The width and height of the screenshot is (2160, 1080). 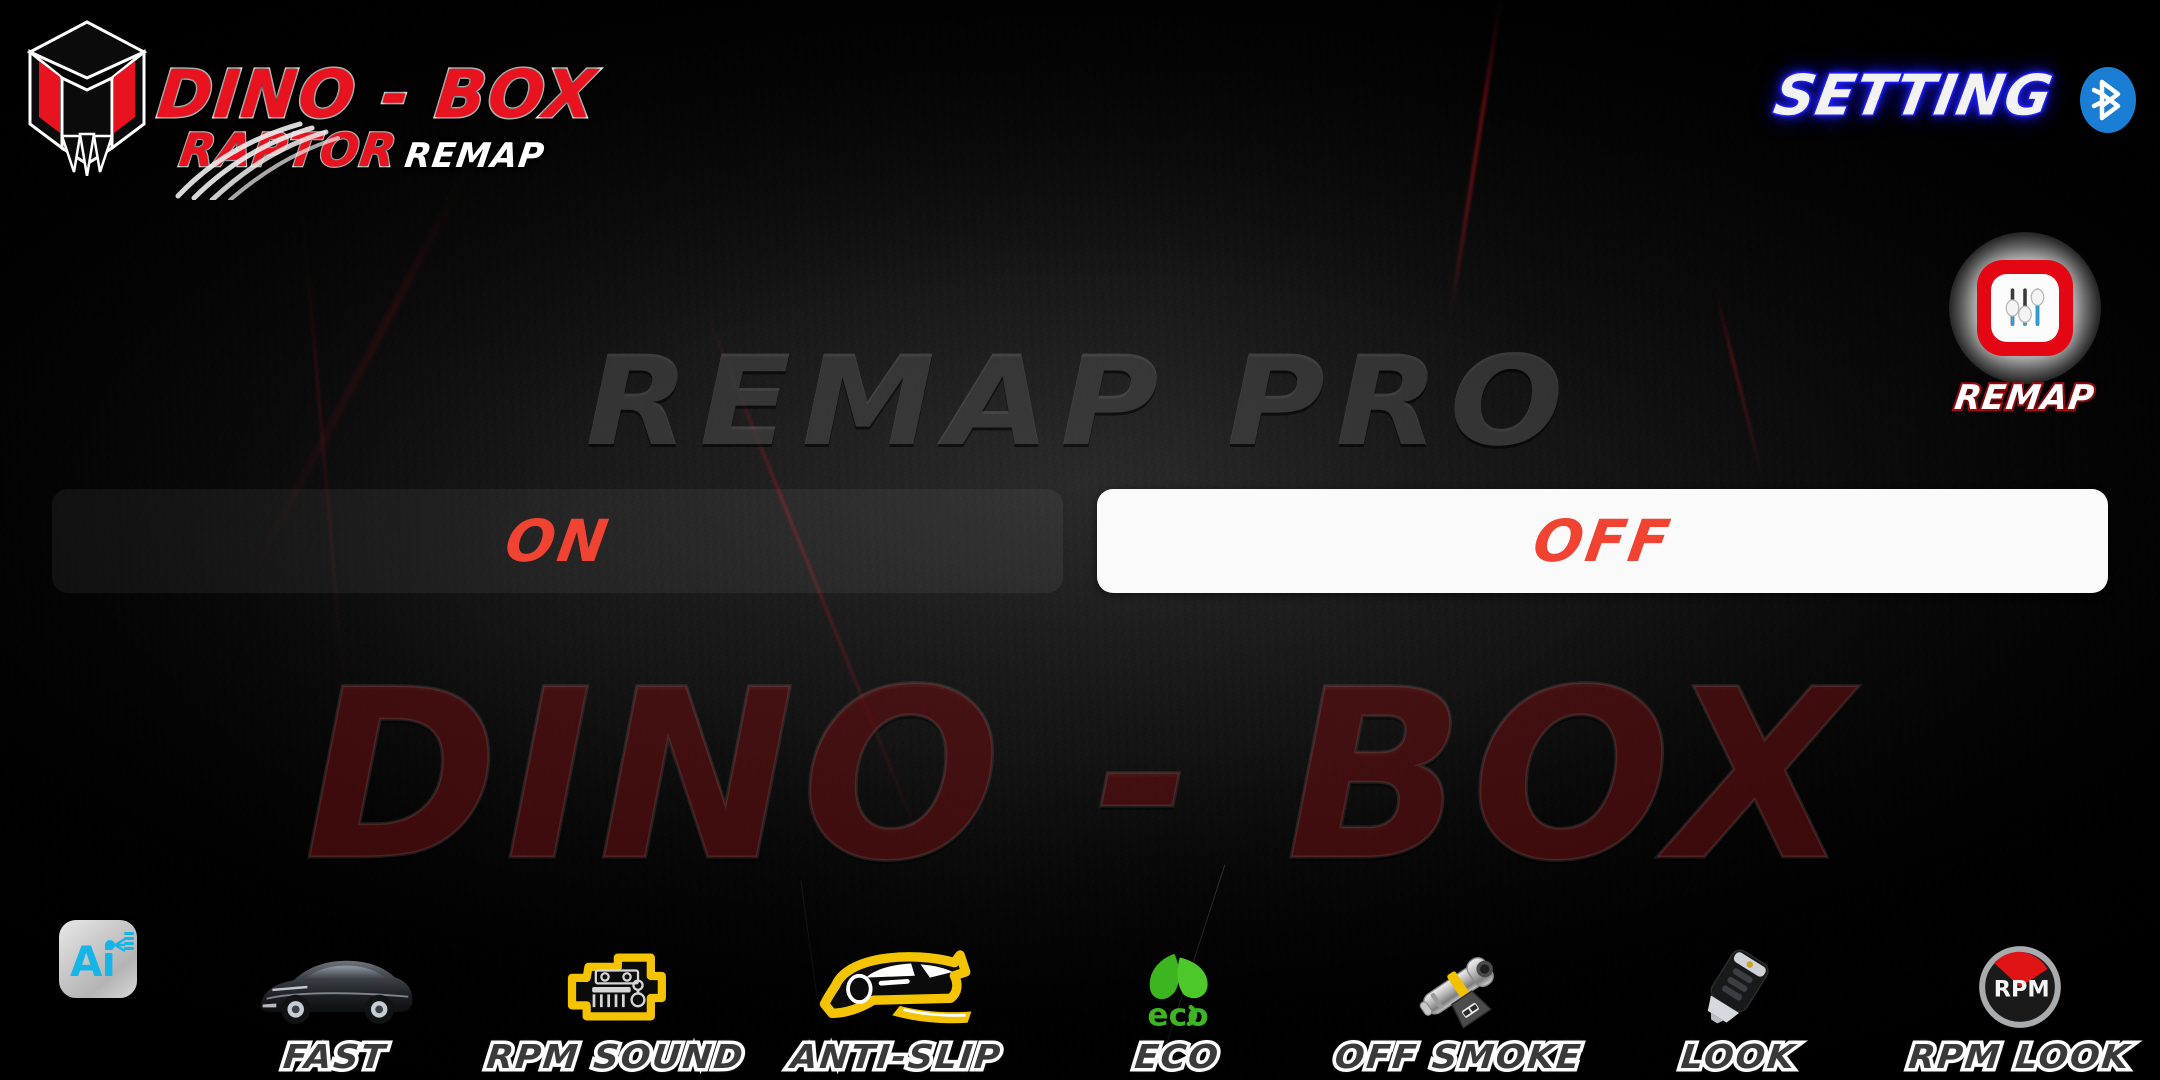 I want to click on remap-button: REMAP, so click(x=2025, y=326).